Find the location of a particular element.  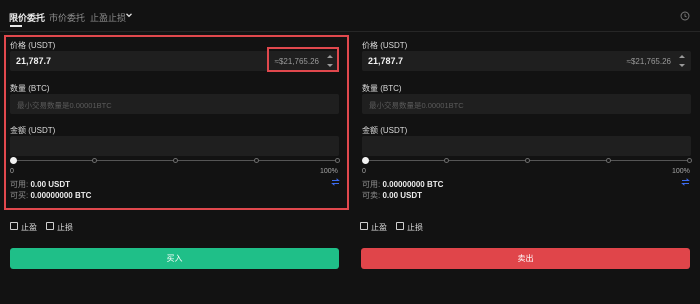

quantity-placeholder: 最小交易数量是0.00001BTC is located at coordinates (416, 105).